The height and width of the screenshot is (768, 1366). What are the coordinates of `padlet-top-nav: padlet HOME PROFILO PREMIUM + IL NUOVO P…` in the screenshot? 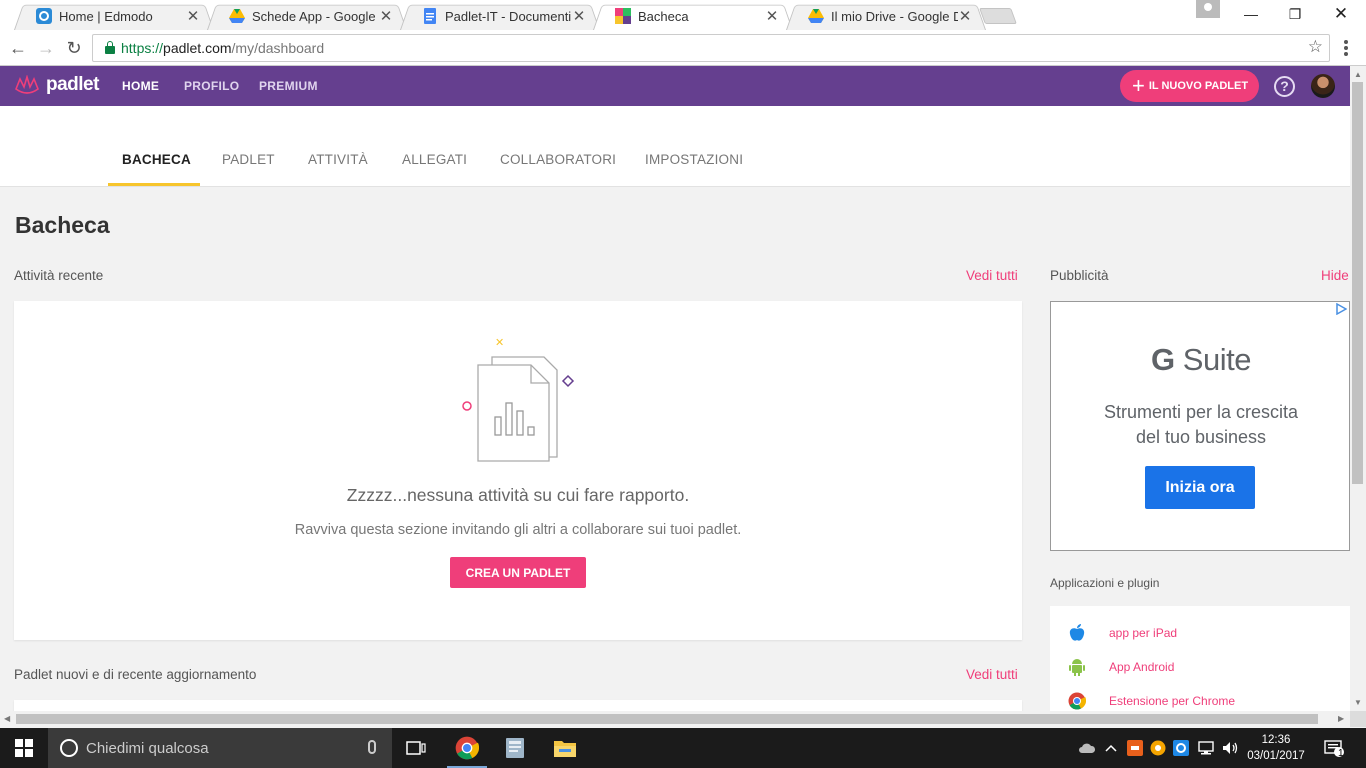 It's located at (675, 86).